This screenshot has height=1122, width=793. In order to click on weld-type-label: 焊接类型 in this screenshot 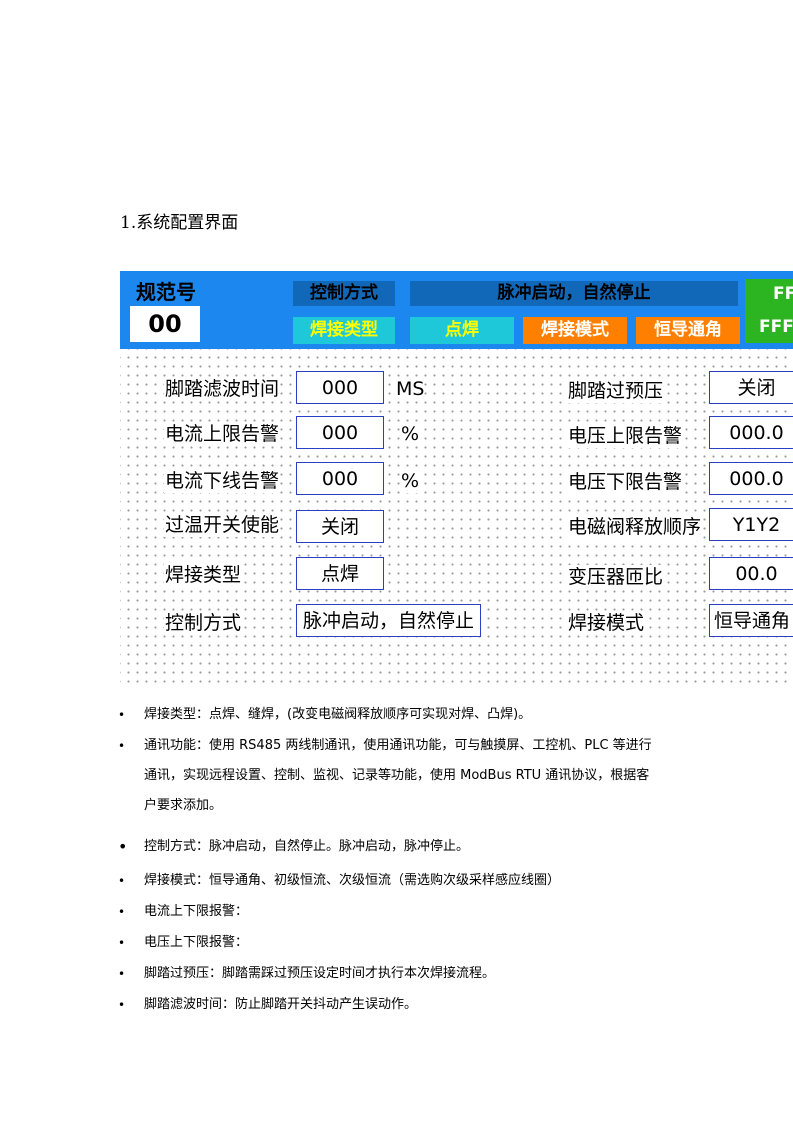, I will do `click(203, 575)`.